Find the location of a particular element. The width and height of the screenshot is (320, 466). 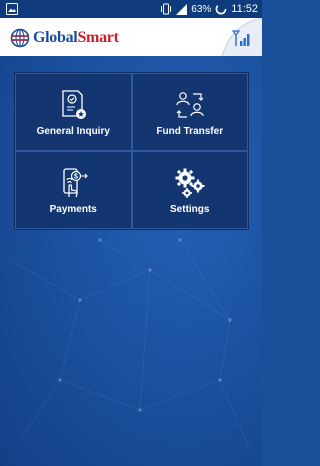

fund-transfer-label: Fund Transfer is located at coordinates (190, 131).